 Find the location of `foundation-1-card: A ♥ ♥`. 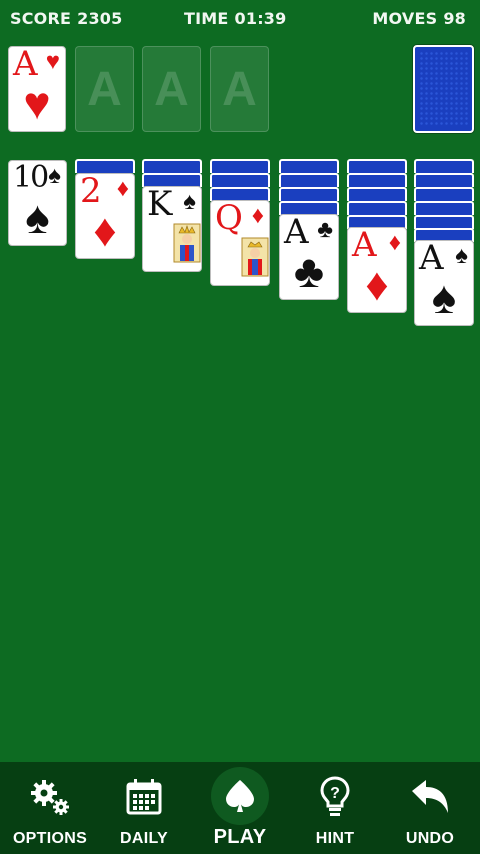

foundation-1-card: A ♥ ♥ is located at coordinates (37, 89).